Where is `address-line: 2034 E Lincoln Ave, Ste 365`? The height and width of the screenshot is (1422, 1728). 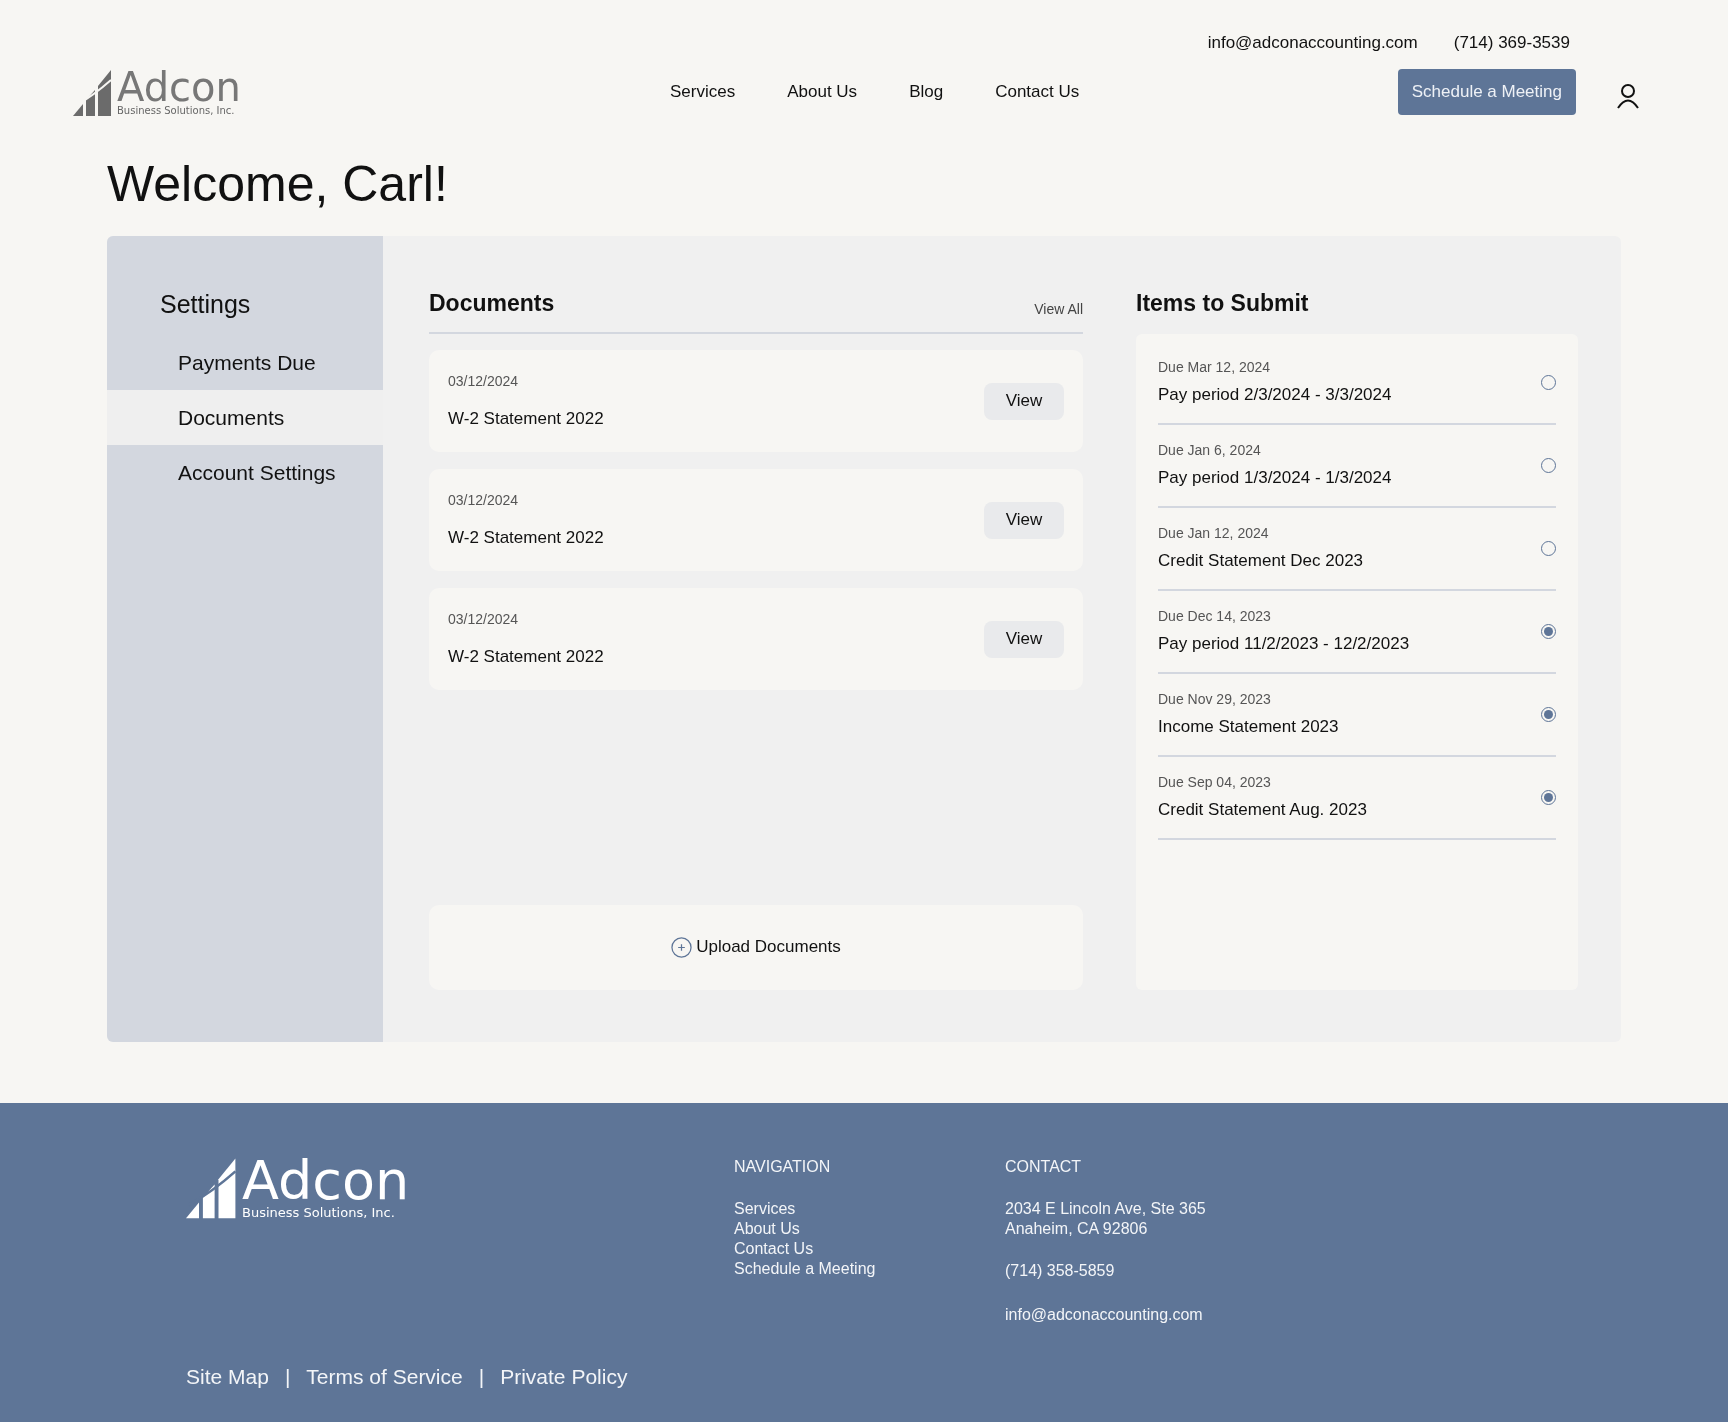 address-line: 2034 E Lincoln Ave, Ste 365 is located at coordinates (1105, 1208).